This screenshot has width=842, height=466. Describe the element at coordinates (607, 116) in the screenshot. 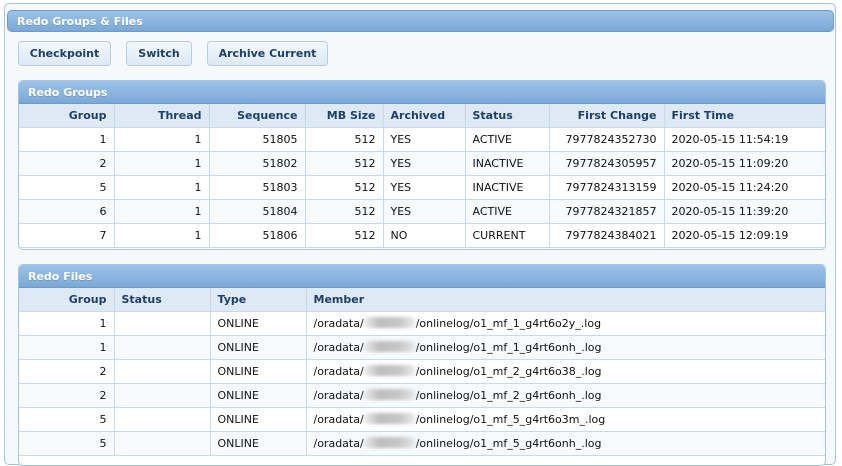

I see `col-header-first-change: First Change` at that location.